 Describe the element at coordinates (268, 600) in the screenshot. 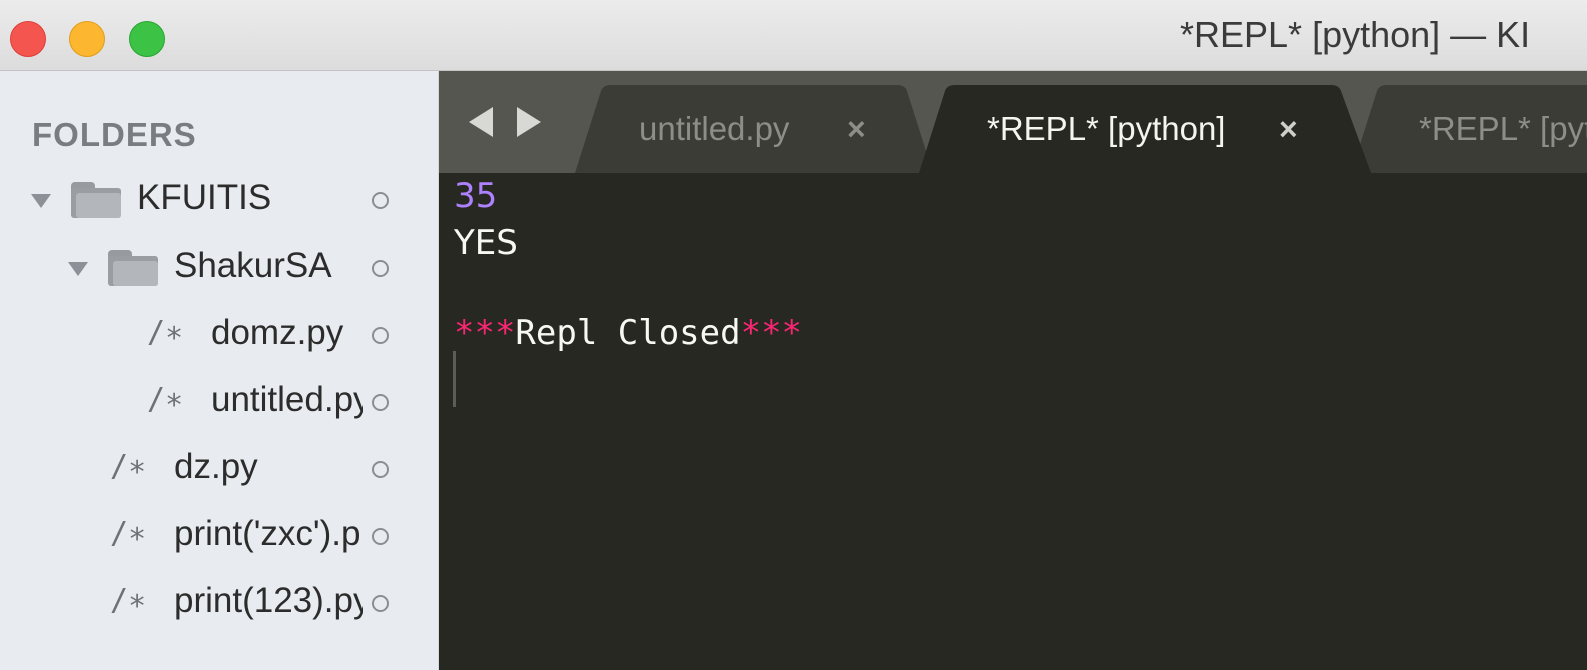

I see `sidebar-item-label: print(123).py` at that location.